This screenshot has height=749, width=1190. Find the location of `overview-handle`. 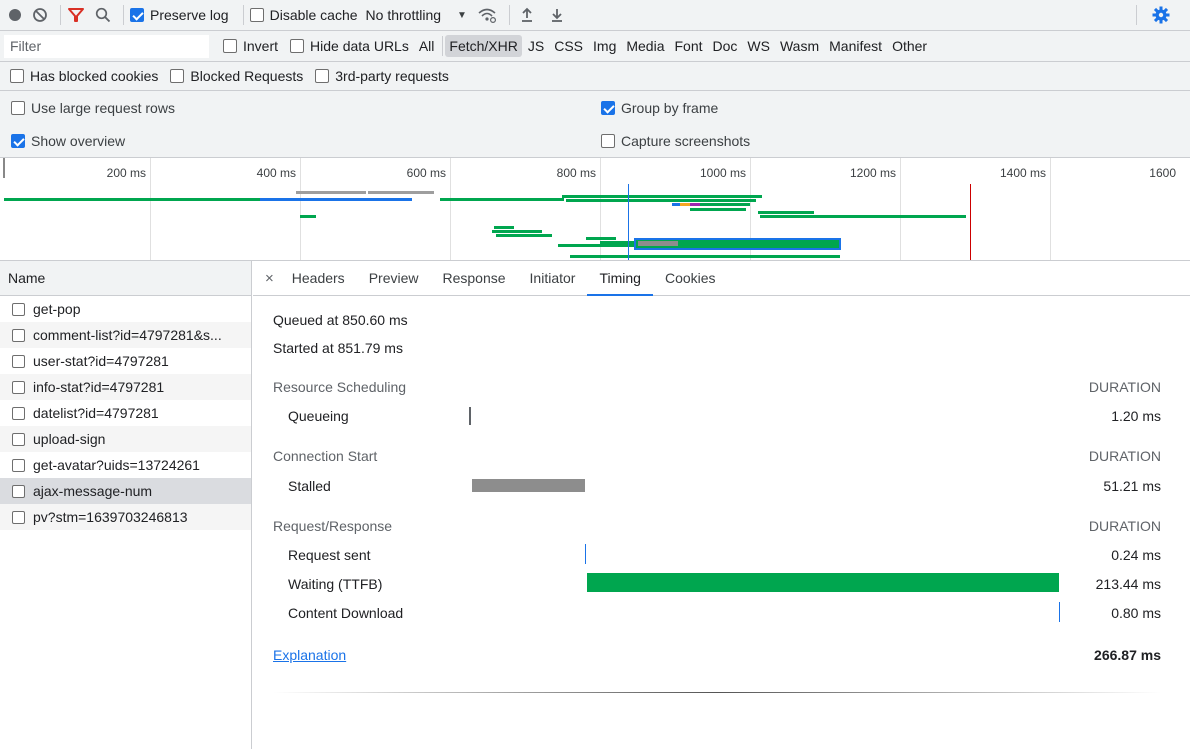

overview-handle is located at coordinates (4, 168).